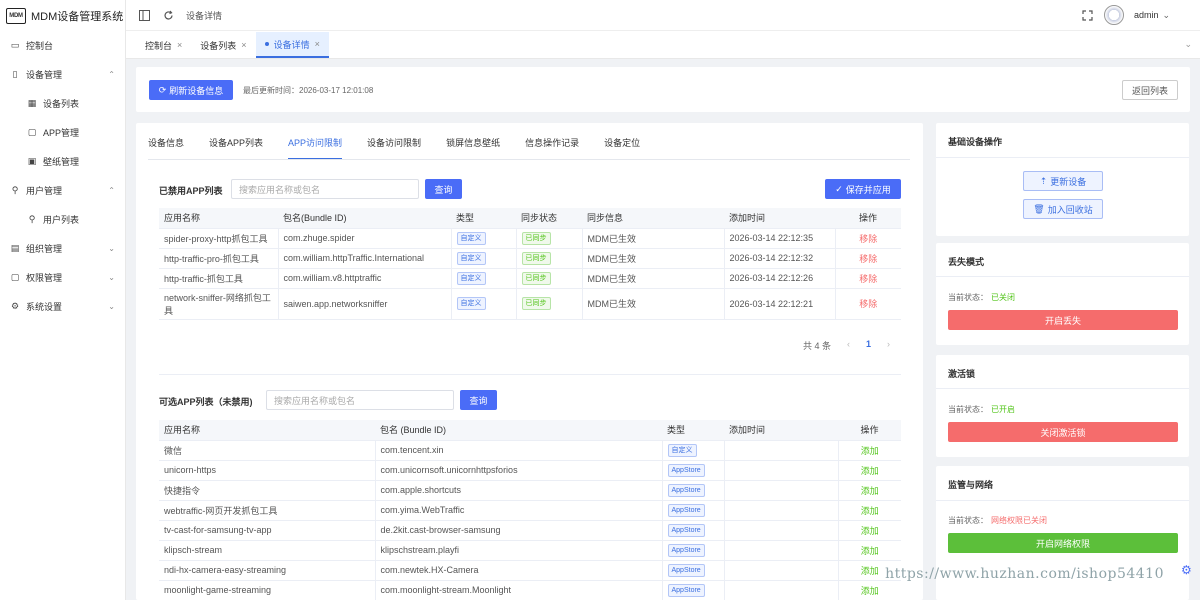  Describe the element at coordinates (473, 148) in the screenshot. I see `detail-tab: 锁屏信息壁纸` at that location.